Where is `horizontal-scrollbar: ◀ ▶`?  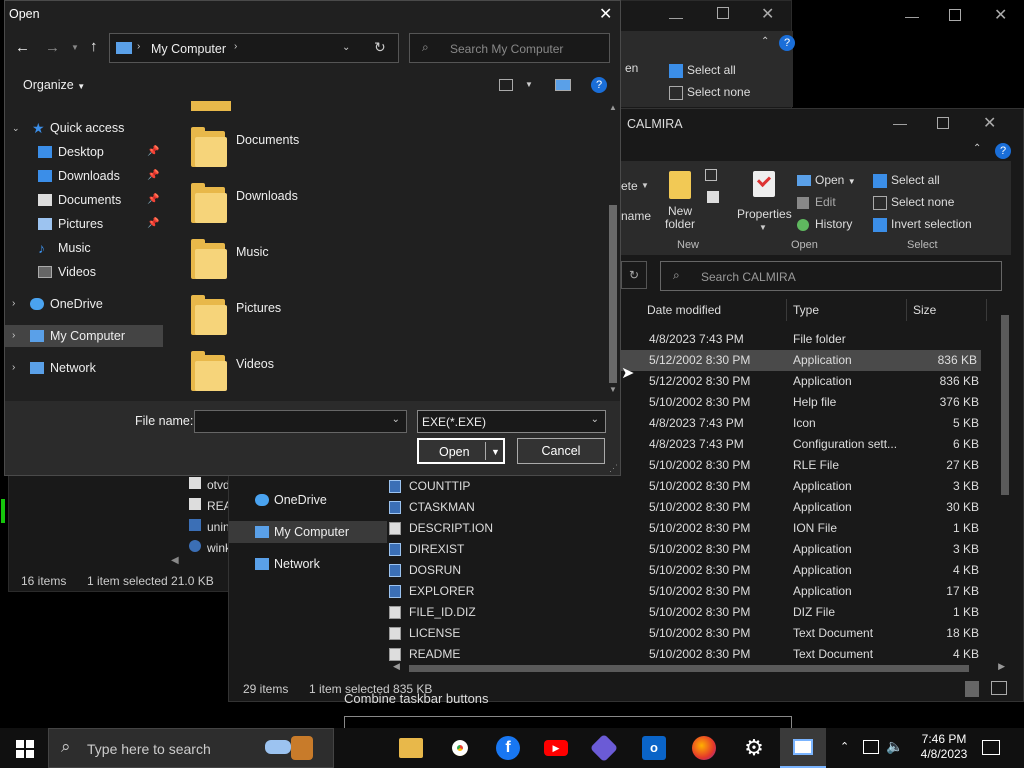 horizontal-scrollbar: ◀ ▶ is located at coordinates (697, 668).